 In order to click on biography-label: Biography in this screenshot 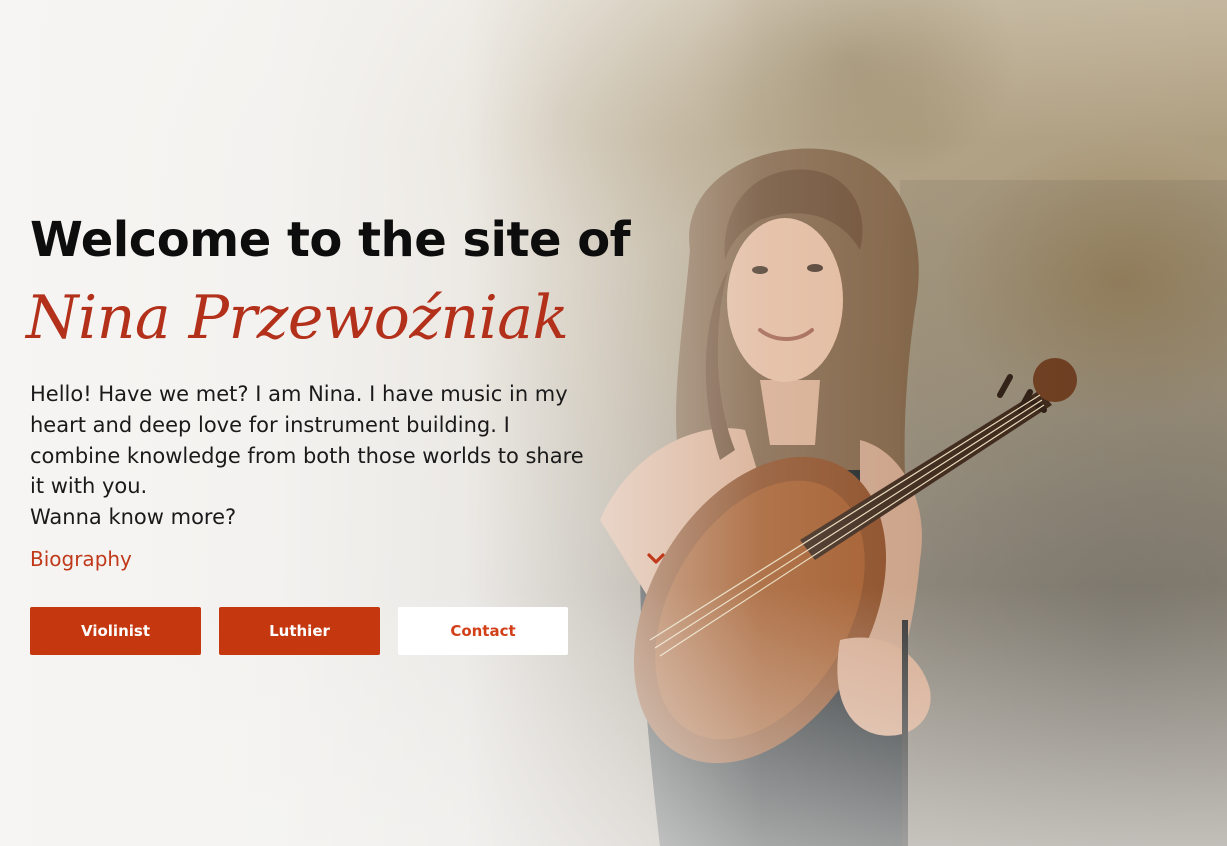, I will do `click(81, 558)`.